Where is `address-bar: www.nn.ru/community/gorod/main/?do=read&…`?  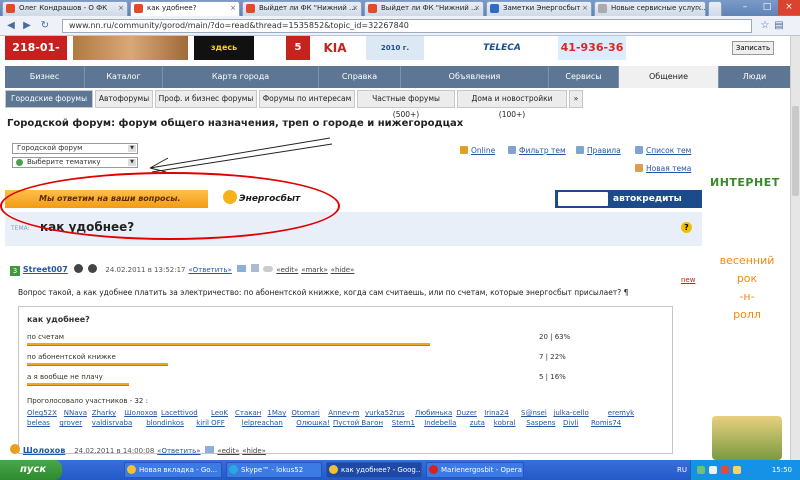
address-bar: www.nn.ru/community/gorod/main/?do=read&… is located at coordinates (407, 26).